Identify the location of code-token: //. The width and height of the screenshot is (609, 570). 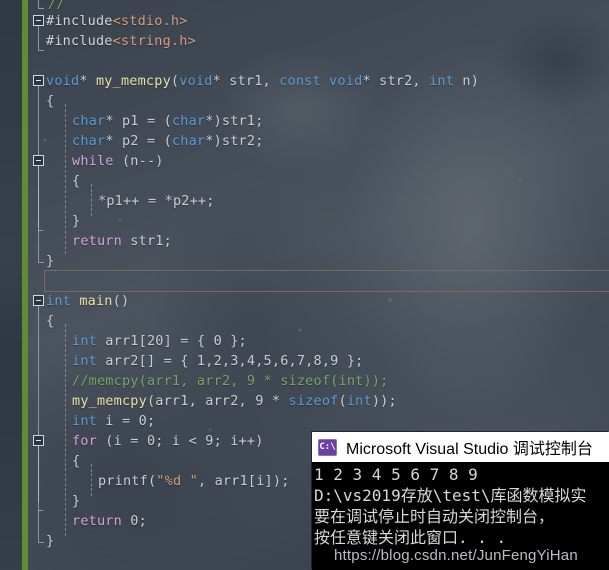
(56, 6).